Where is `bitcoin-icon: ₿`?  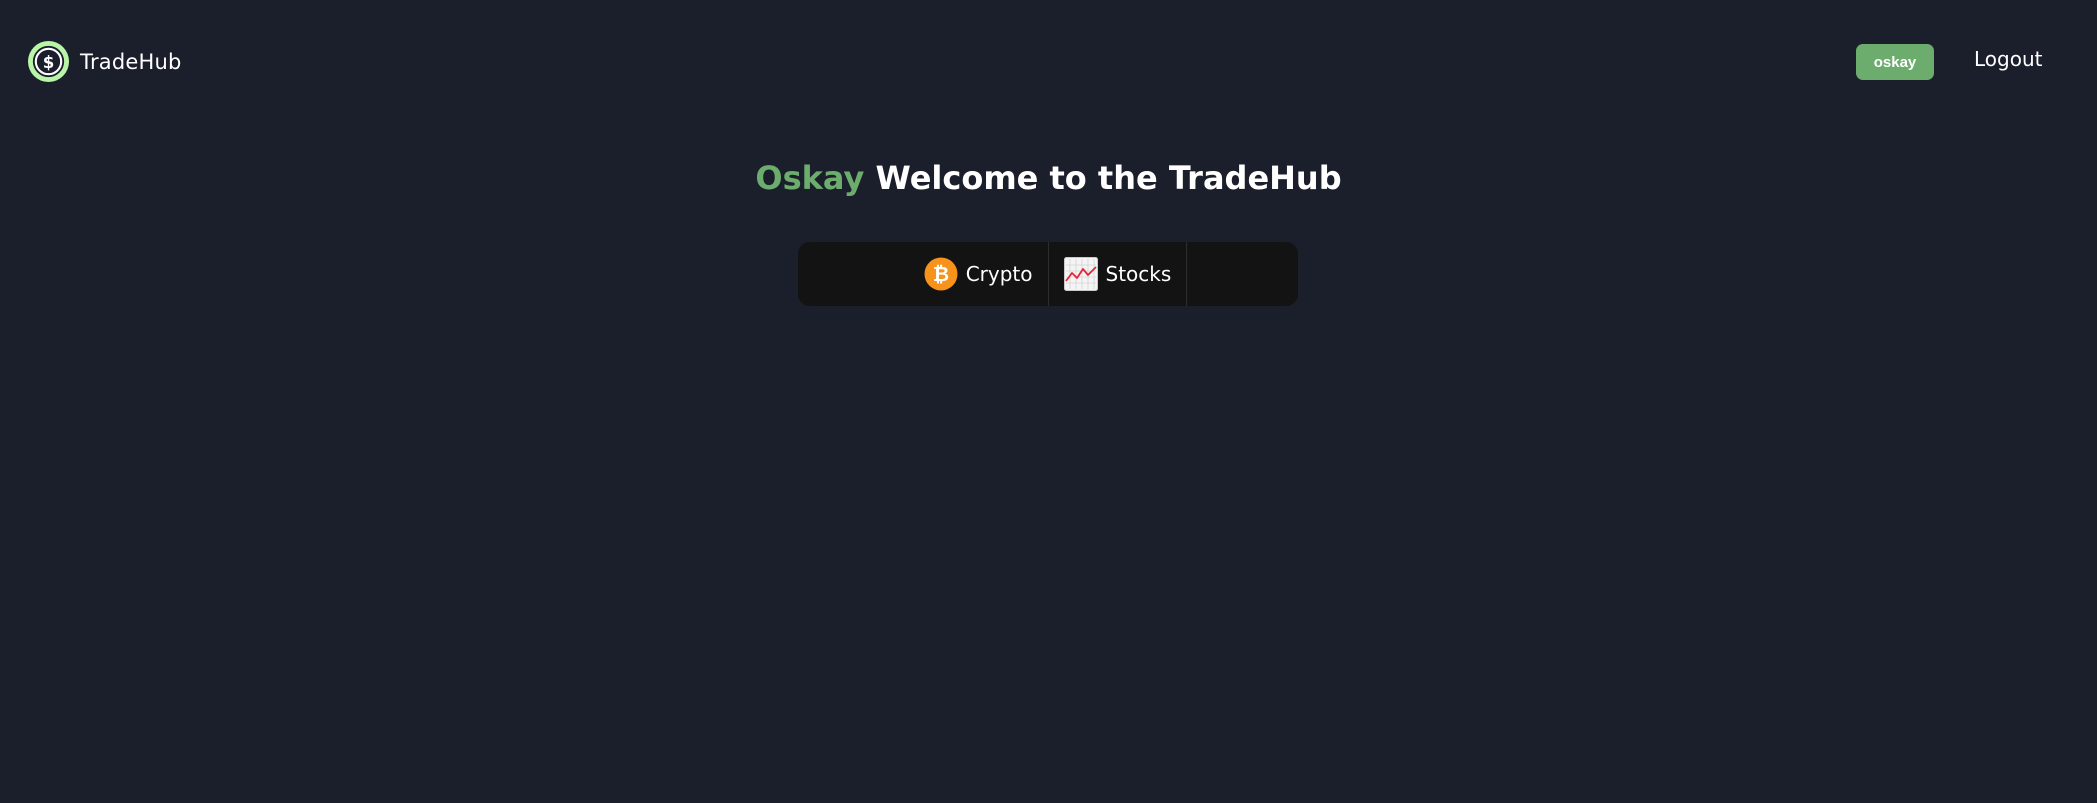
bitcoin-icon: ₿ is located at coordinates (941, 274).